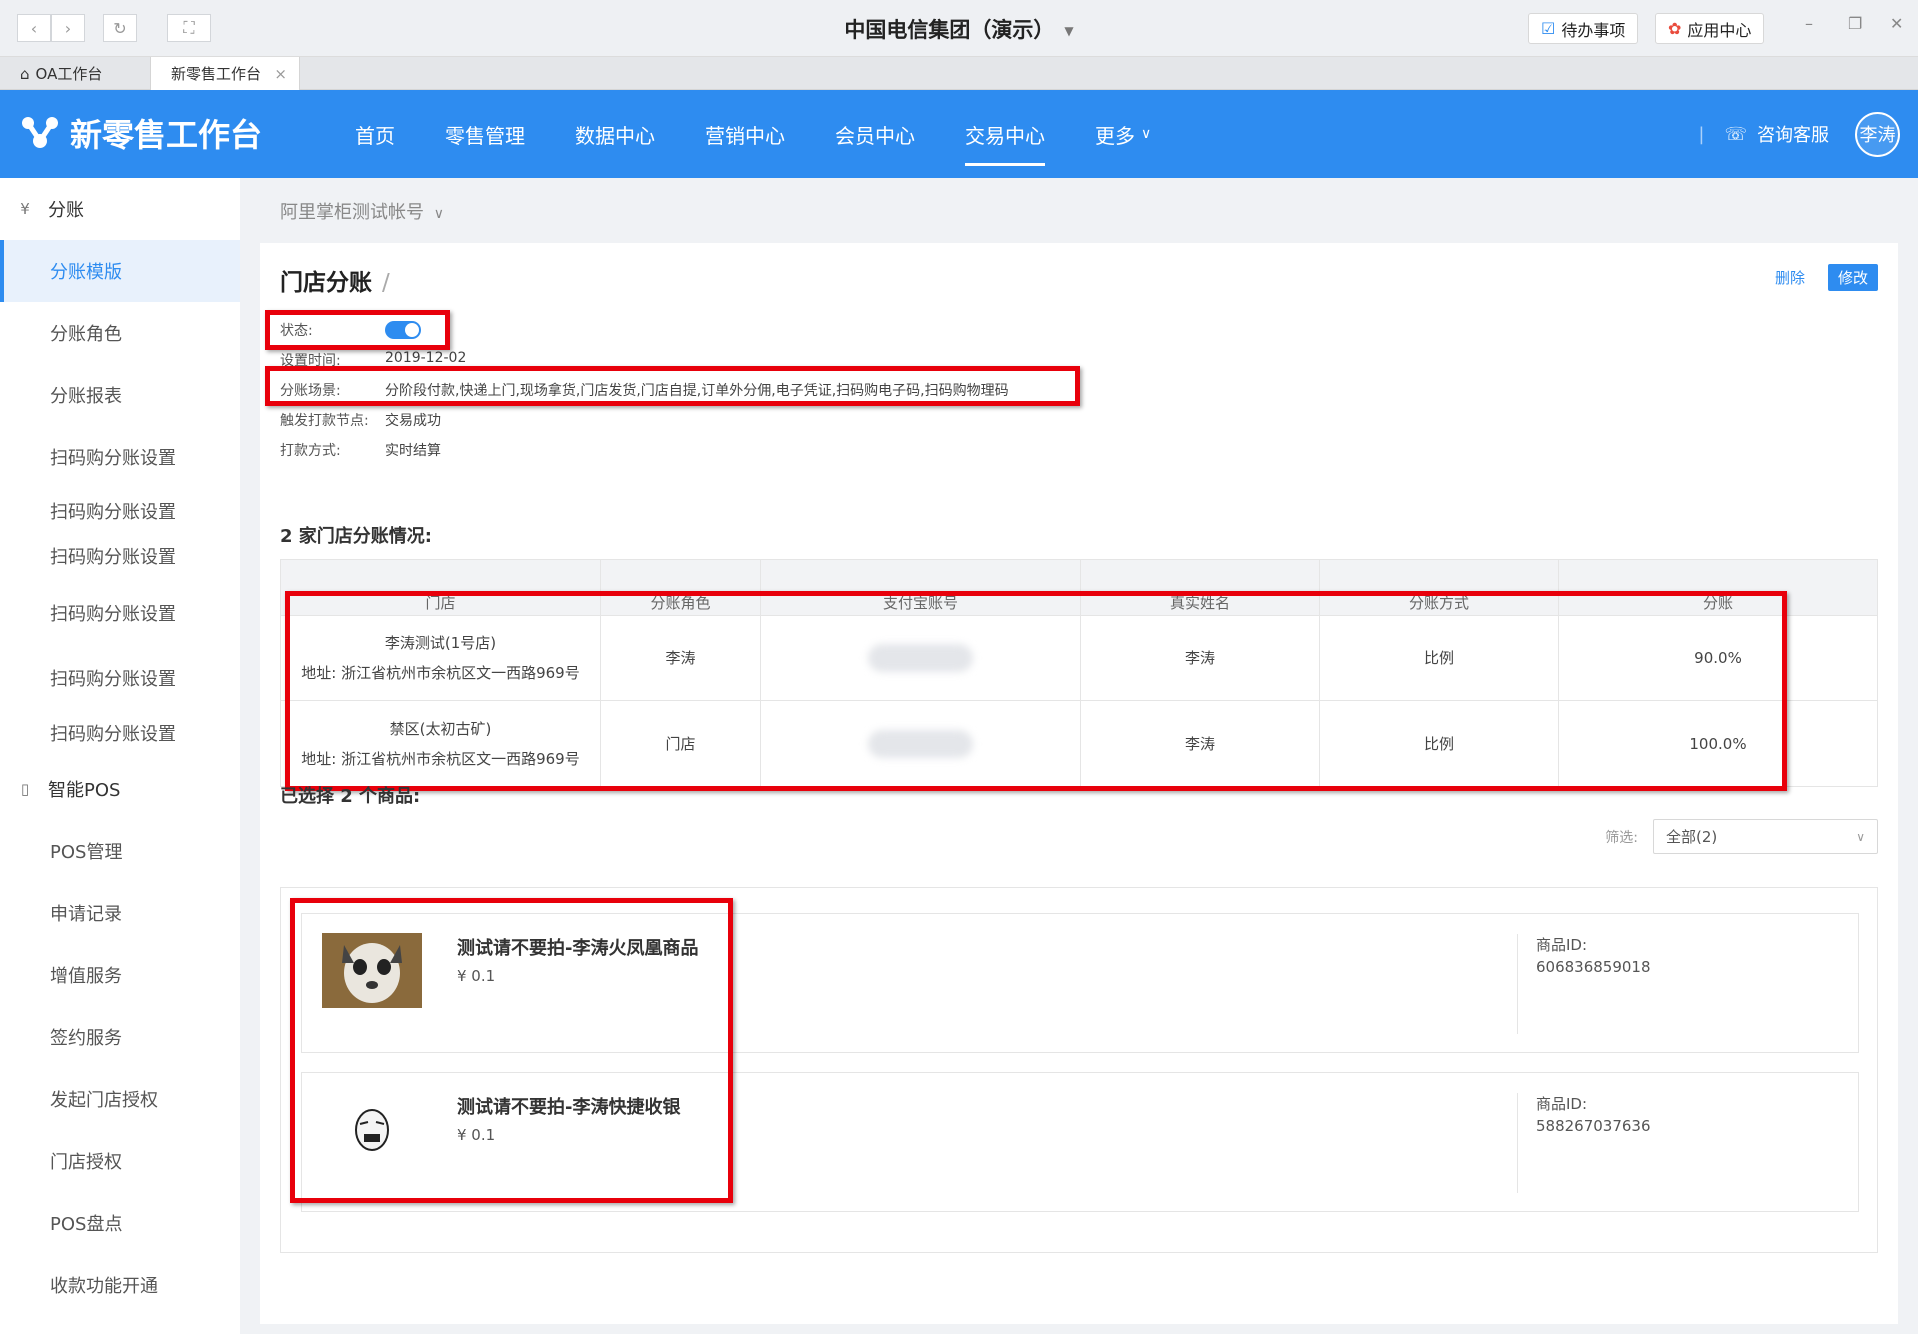 The height and width of the screenshot is (1334, 1918). I want to click on forward-button: ›, so click(68, 28).